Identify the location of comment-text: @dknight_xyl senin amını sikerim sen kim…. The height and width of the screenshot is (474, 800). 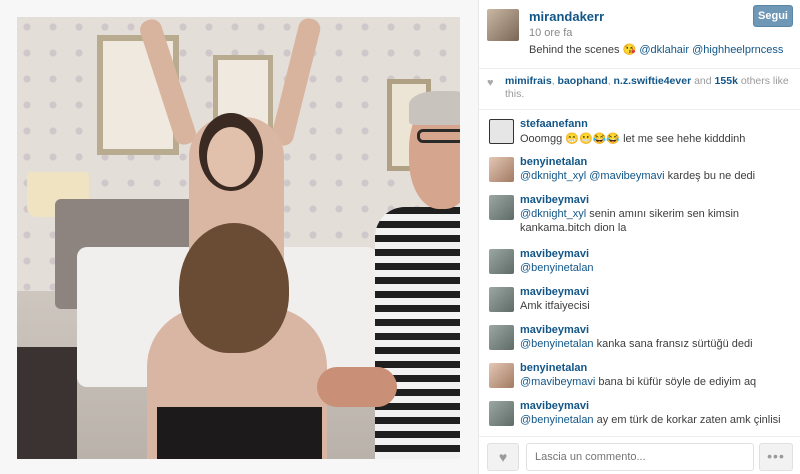
(630, 214).